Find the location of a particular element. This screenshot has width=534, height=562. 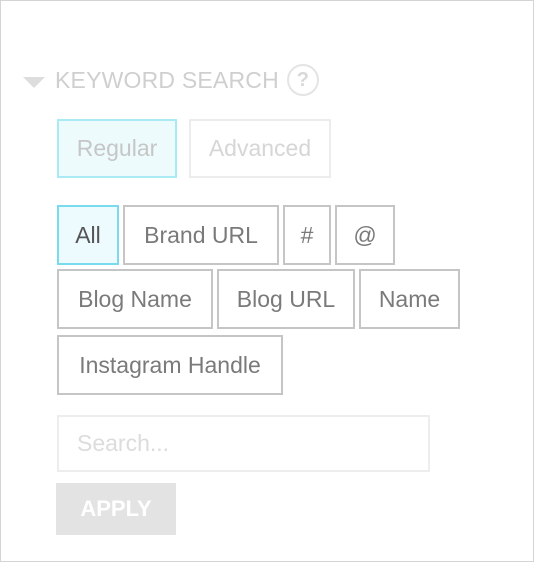

filter-chip-all: All is located at coordinates (88, 235).